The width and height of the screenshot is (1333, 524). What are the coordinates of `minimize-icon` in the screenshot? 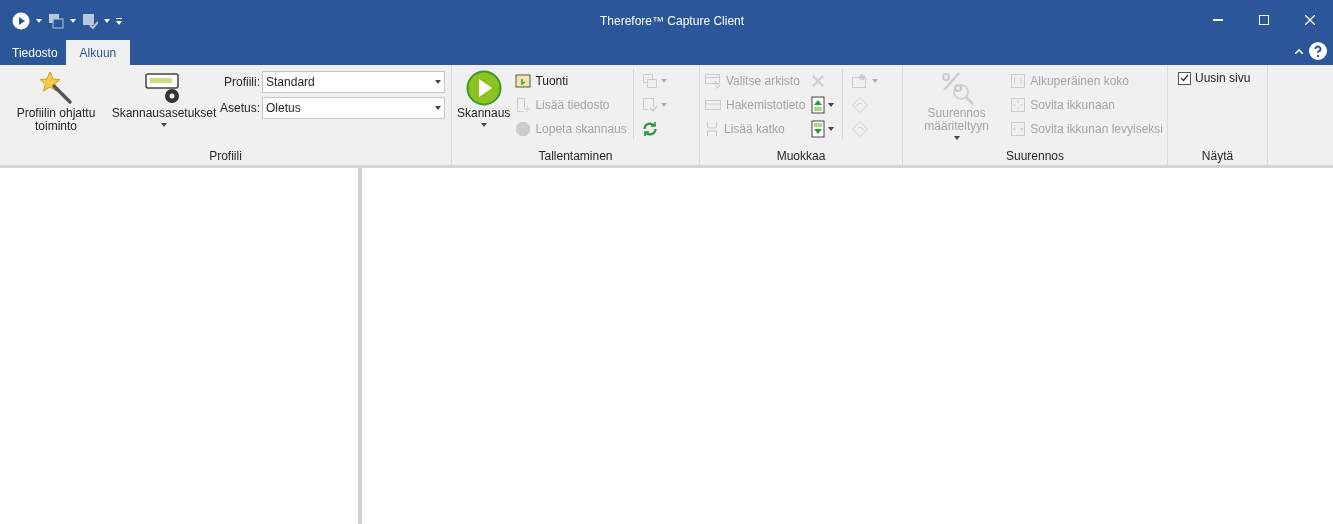 It's located at (1218, 20).